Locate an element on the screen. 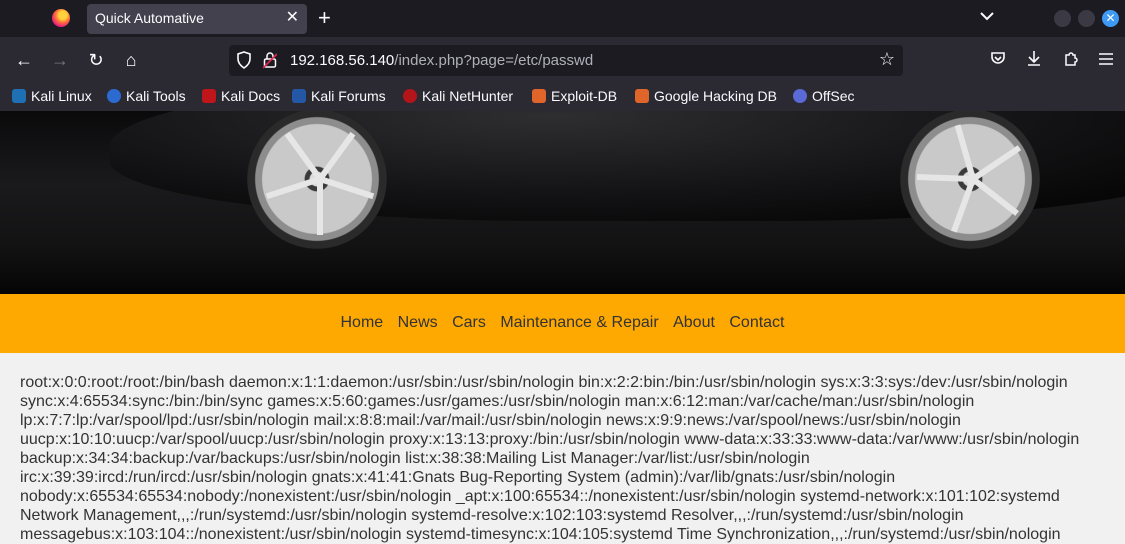  bookmark-kali-forums: Kali Forums is located at coordinates (339, 96).